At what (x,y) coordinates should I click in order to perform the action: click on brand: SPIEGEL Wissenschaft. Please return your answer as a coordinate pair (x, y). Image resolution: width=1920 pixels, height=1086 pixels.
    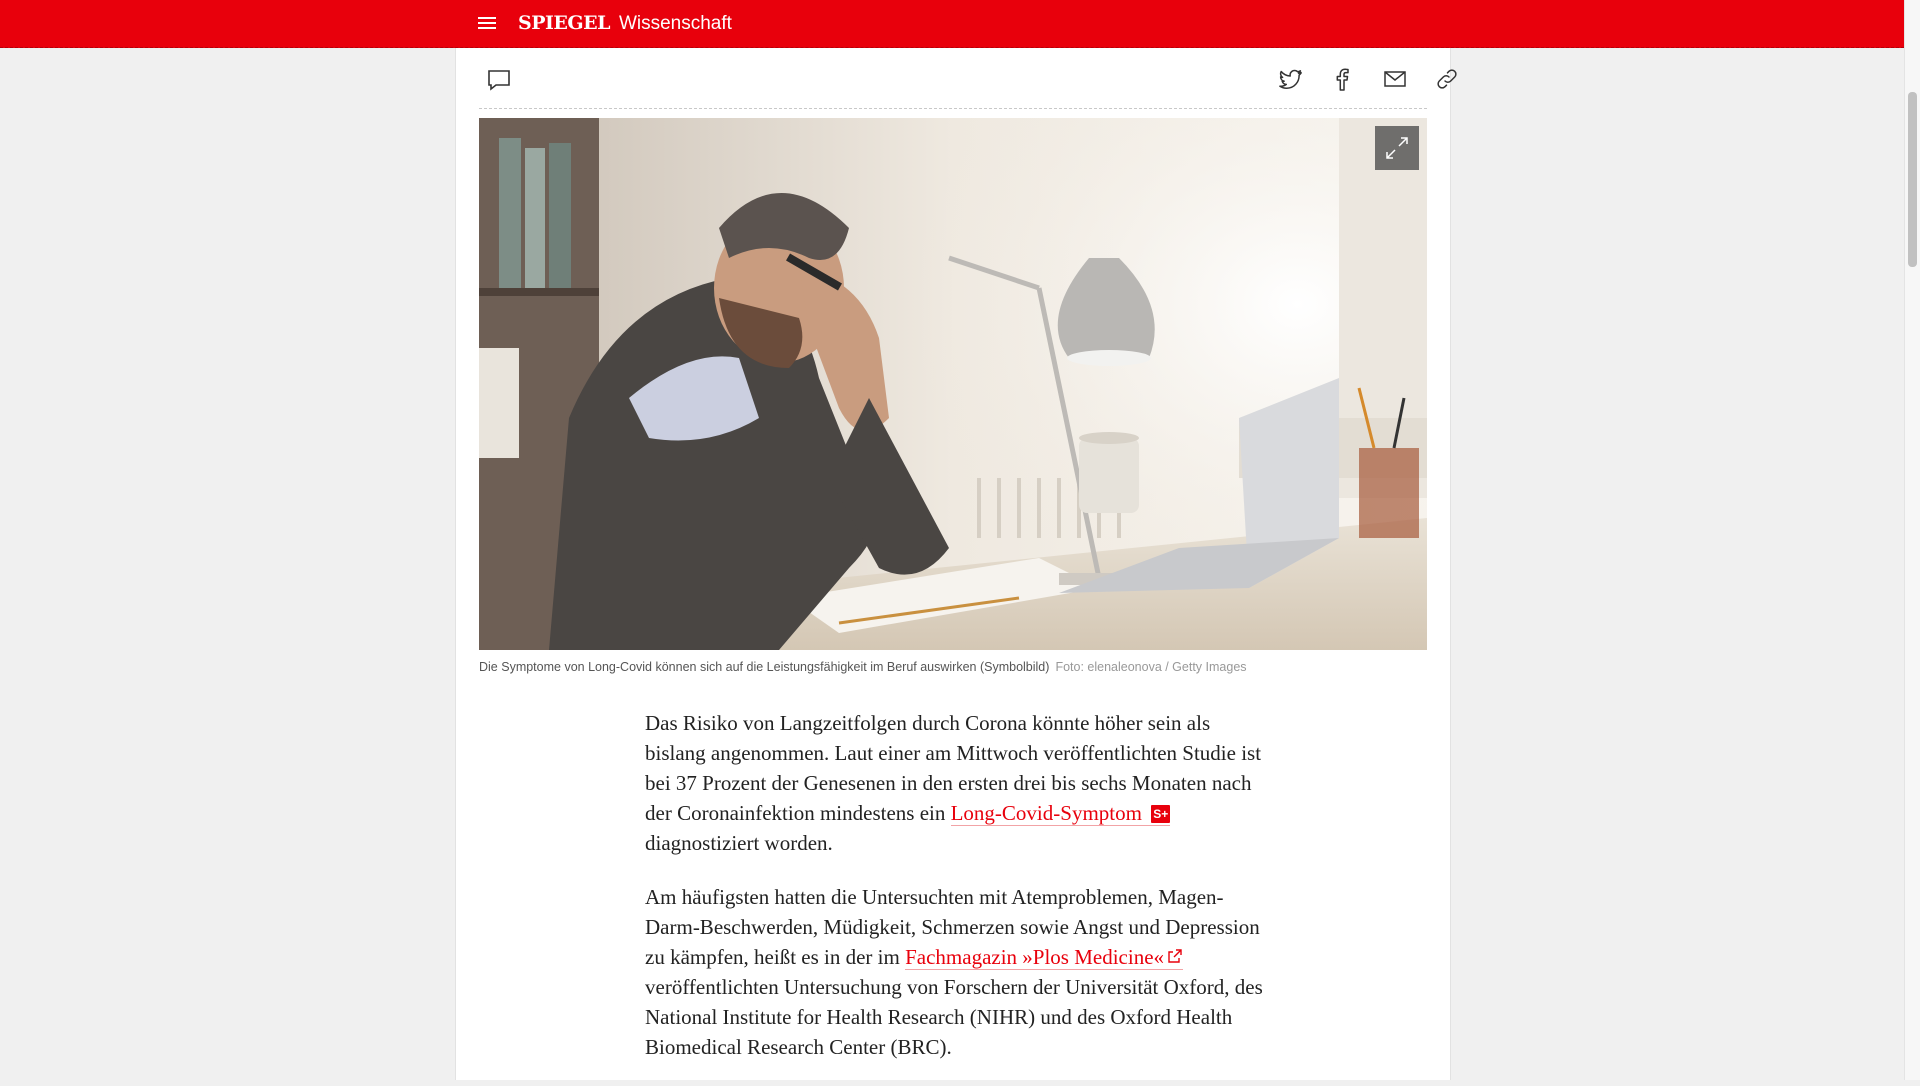
    Looking at the image, I should click on (625, 23).